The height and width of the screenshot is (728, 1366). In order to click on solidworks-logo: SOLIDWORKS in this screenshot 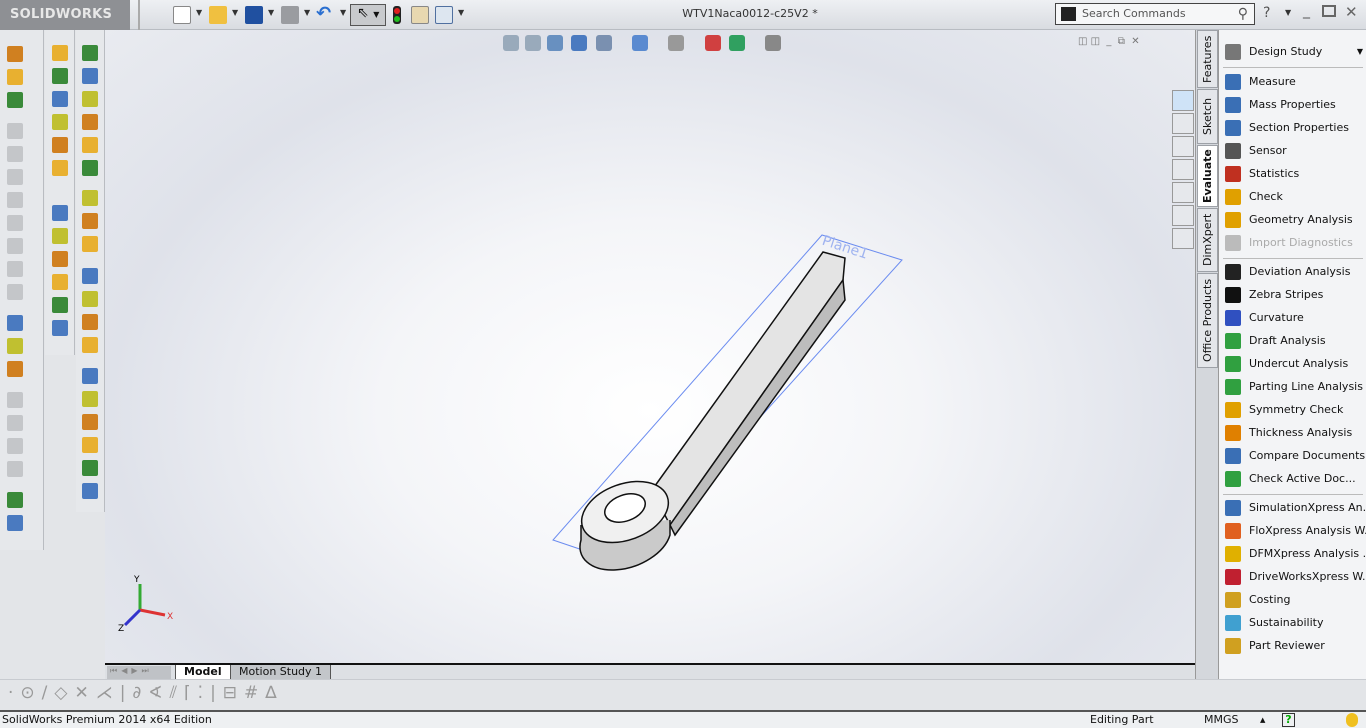, I will do `click(65, 15)`.